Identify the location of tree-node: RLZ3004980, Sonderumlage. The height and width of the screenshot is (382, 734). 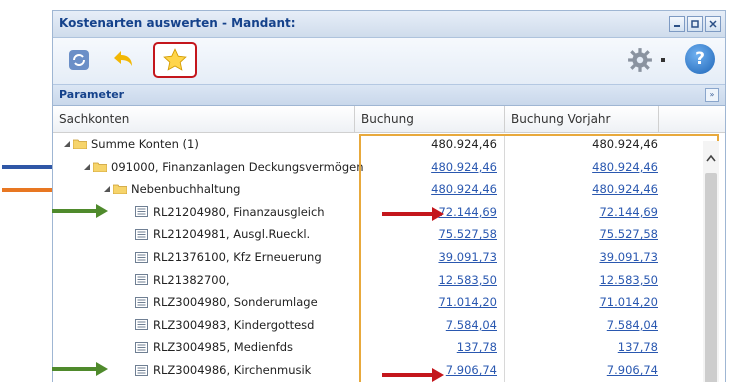
(226, 302).